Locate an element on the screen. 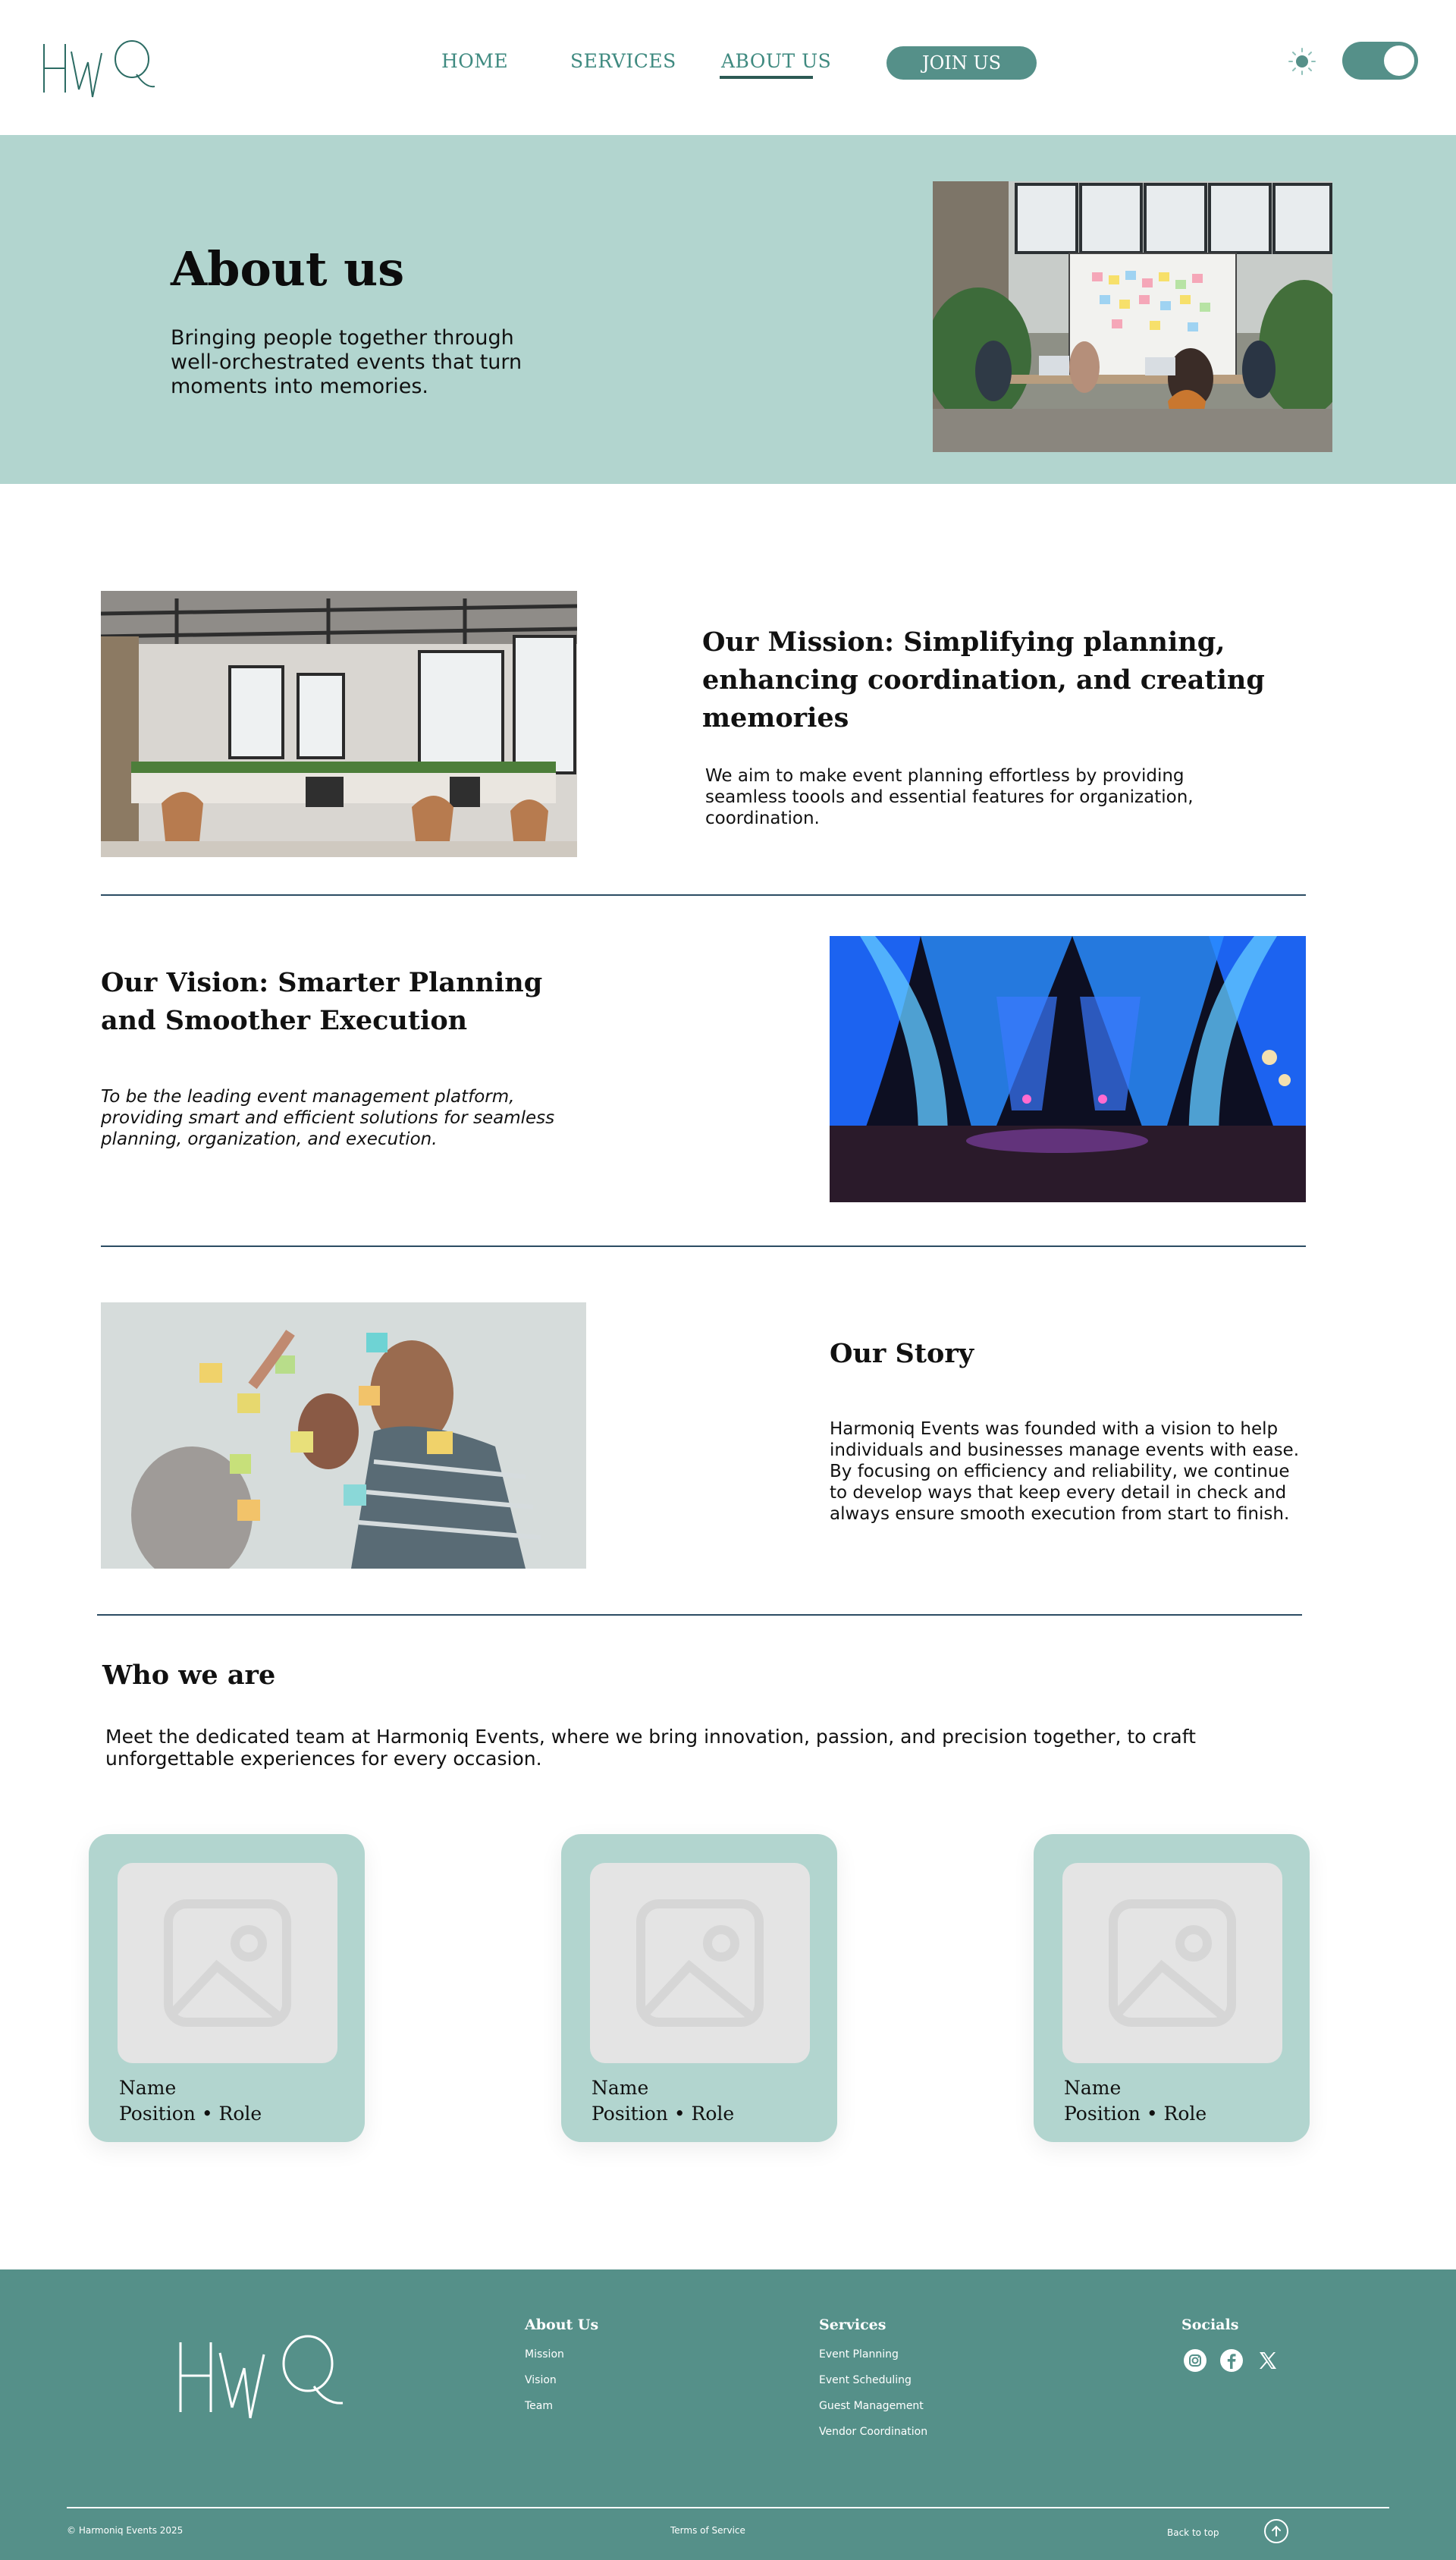 The image size is (1456, 2560). footer-link-mission: Mission is located at coordinates (544, 2354).